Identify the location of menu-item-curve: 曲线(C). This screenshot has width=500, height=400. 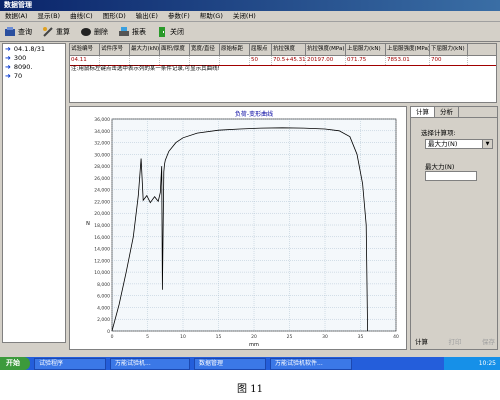
(81, 16).